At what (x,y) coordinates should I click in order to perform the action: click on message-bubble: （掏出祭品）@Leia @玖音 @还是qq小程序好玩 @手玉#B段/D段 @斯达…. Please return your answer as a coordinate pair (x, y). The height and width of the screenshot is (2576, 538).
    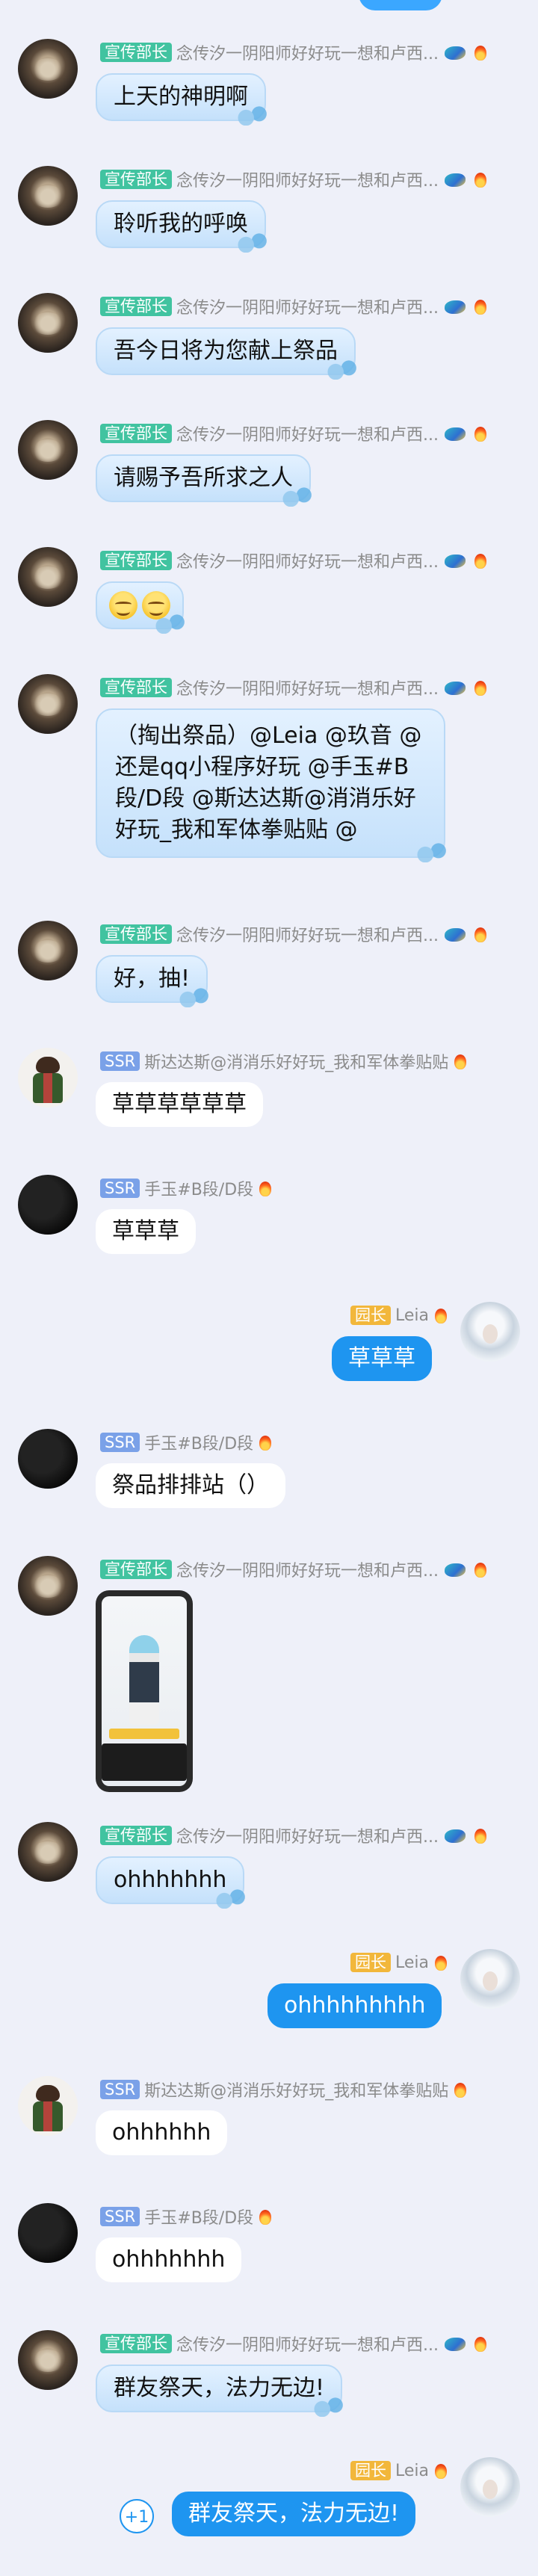
    Looking at the image, I should click on (272, 785).